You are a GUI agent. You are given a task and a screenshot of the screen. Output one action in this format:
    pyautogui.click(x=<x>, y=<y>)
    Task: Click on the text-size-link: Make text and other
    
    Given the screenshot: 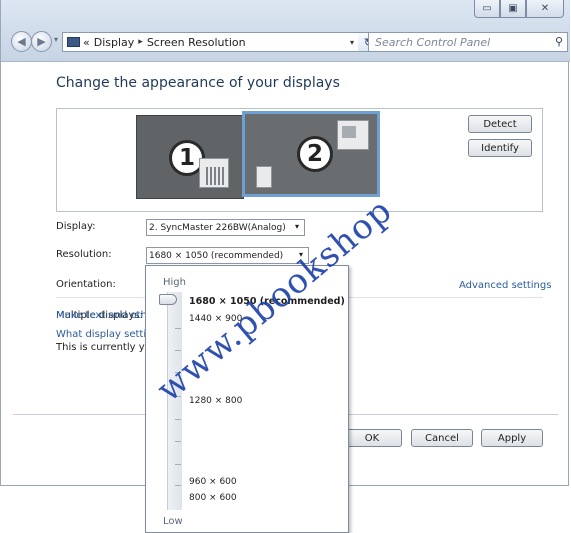 What is the action you would take?
    pyautogui.click(x=106, y=315)
    